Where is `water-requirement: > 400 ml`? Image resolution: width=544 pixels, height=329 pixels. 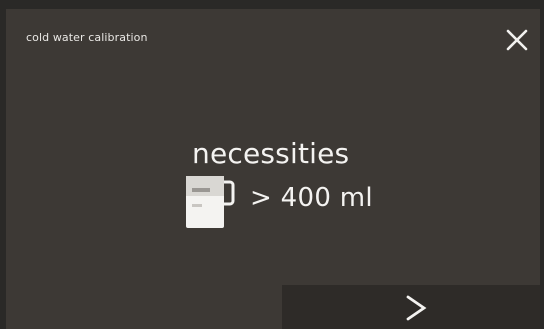
water-requirement: > 400 ml is located at coordinates (277, 202).